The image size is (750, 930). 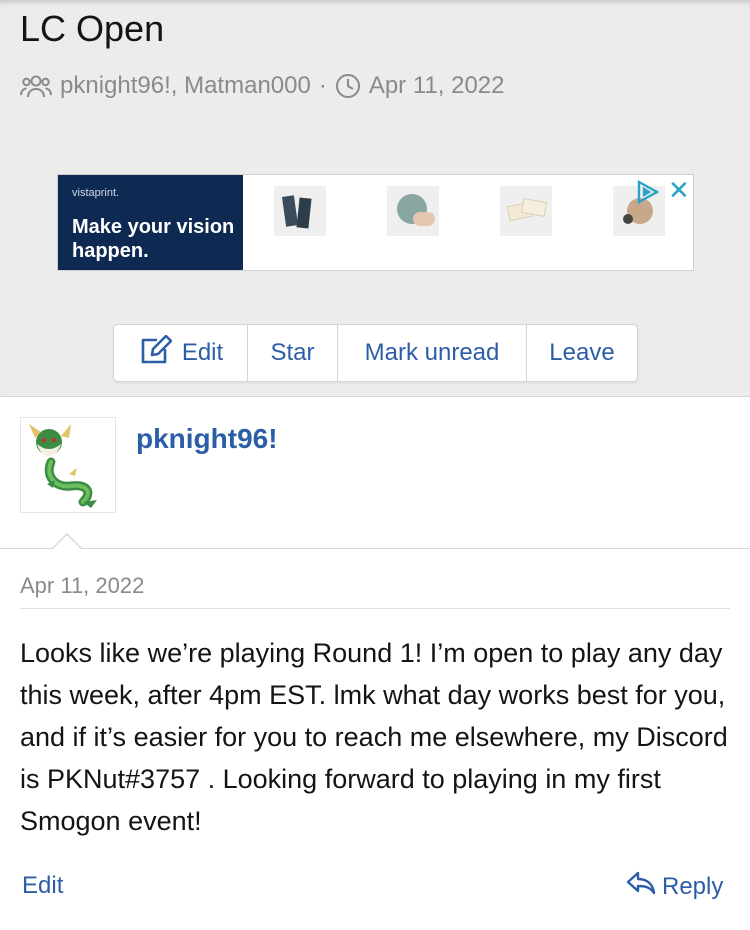 What do you see at coordinates (36, 86) in the screenshot?
I see `users-icon` at bounding box center [36, 86].